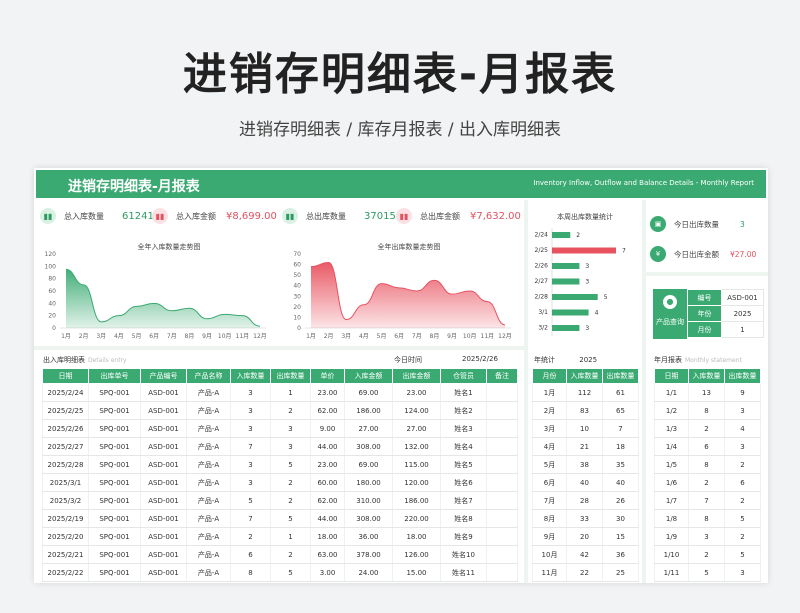  Describe the element at coordinates (190, 336) in the screenshot. I see `x-tick-label: 8月` at that location.